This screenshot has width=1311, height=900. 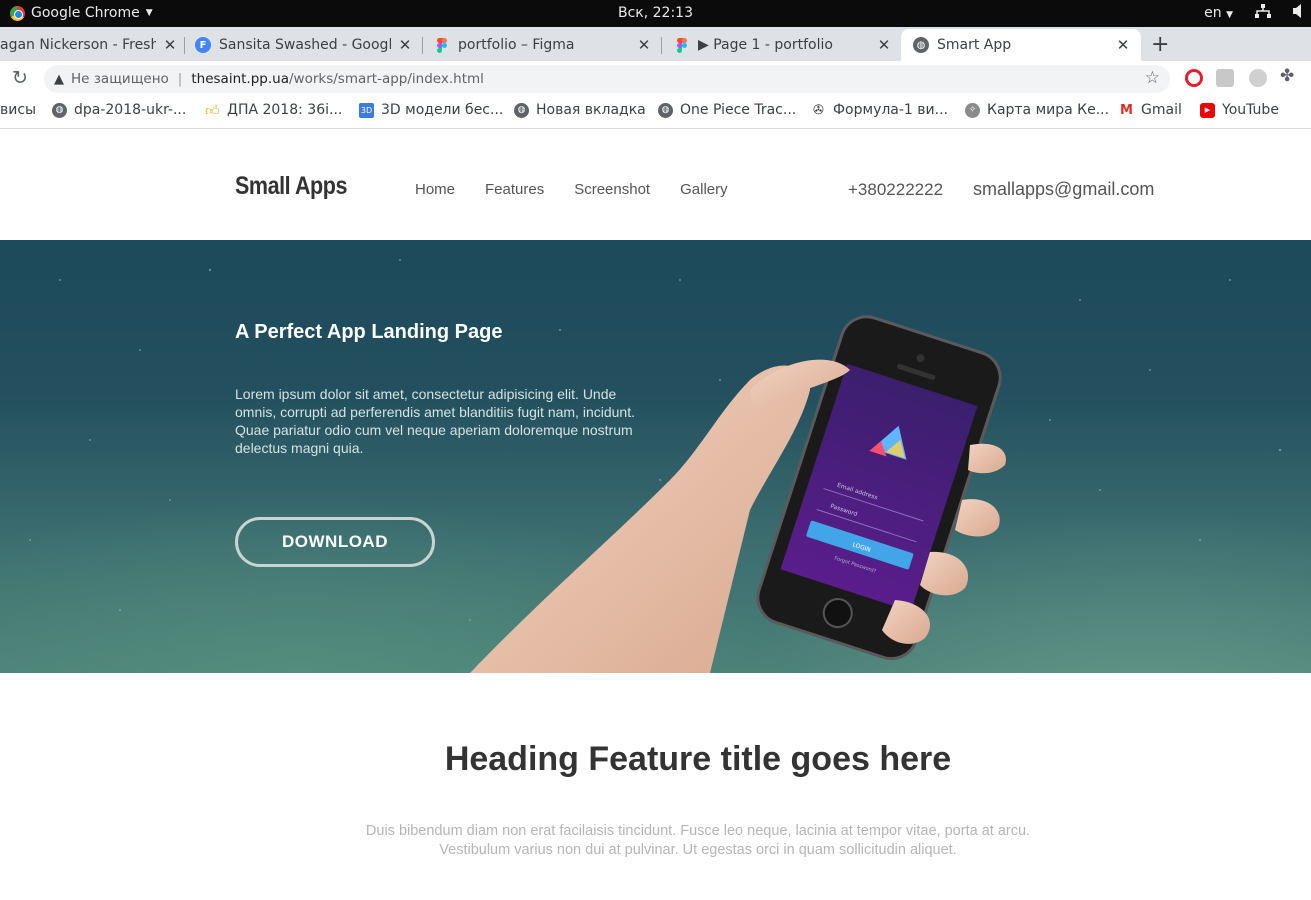 I want to click on tab-1: F Sansita Swashed - Google ✕, so click(x=304, y=45).